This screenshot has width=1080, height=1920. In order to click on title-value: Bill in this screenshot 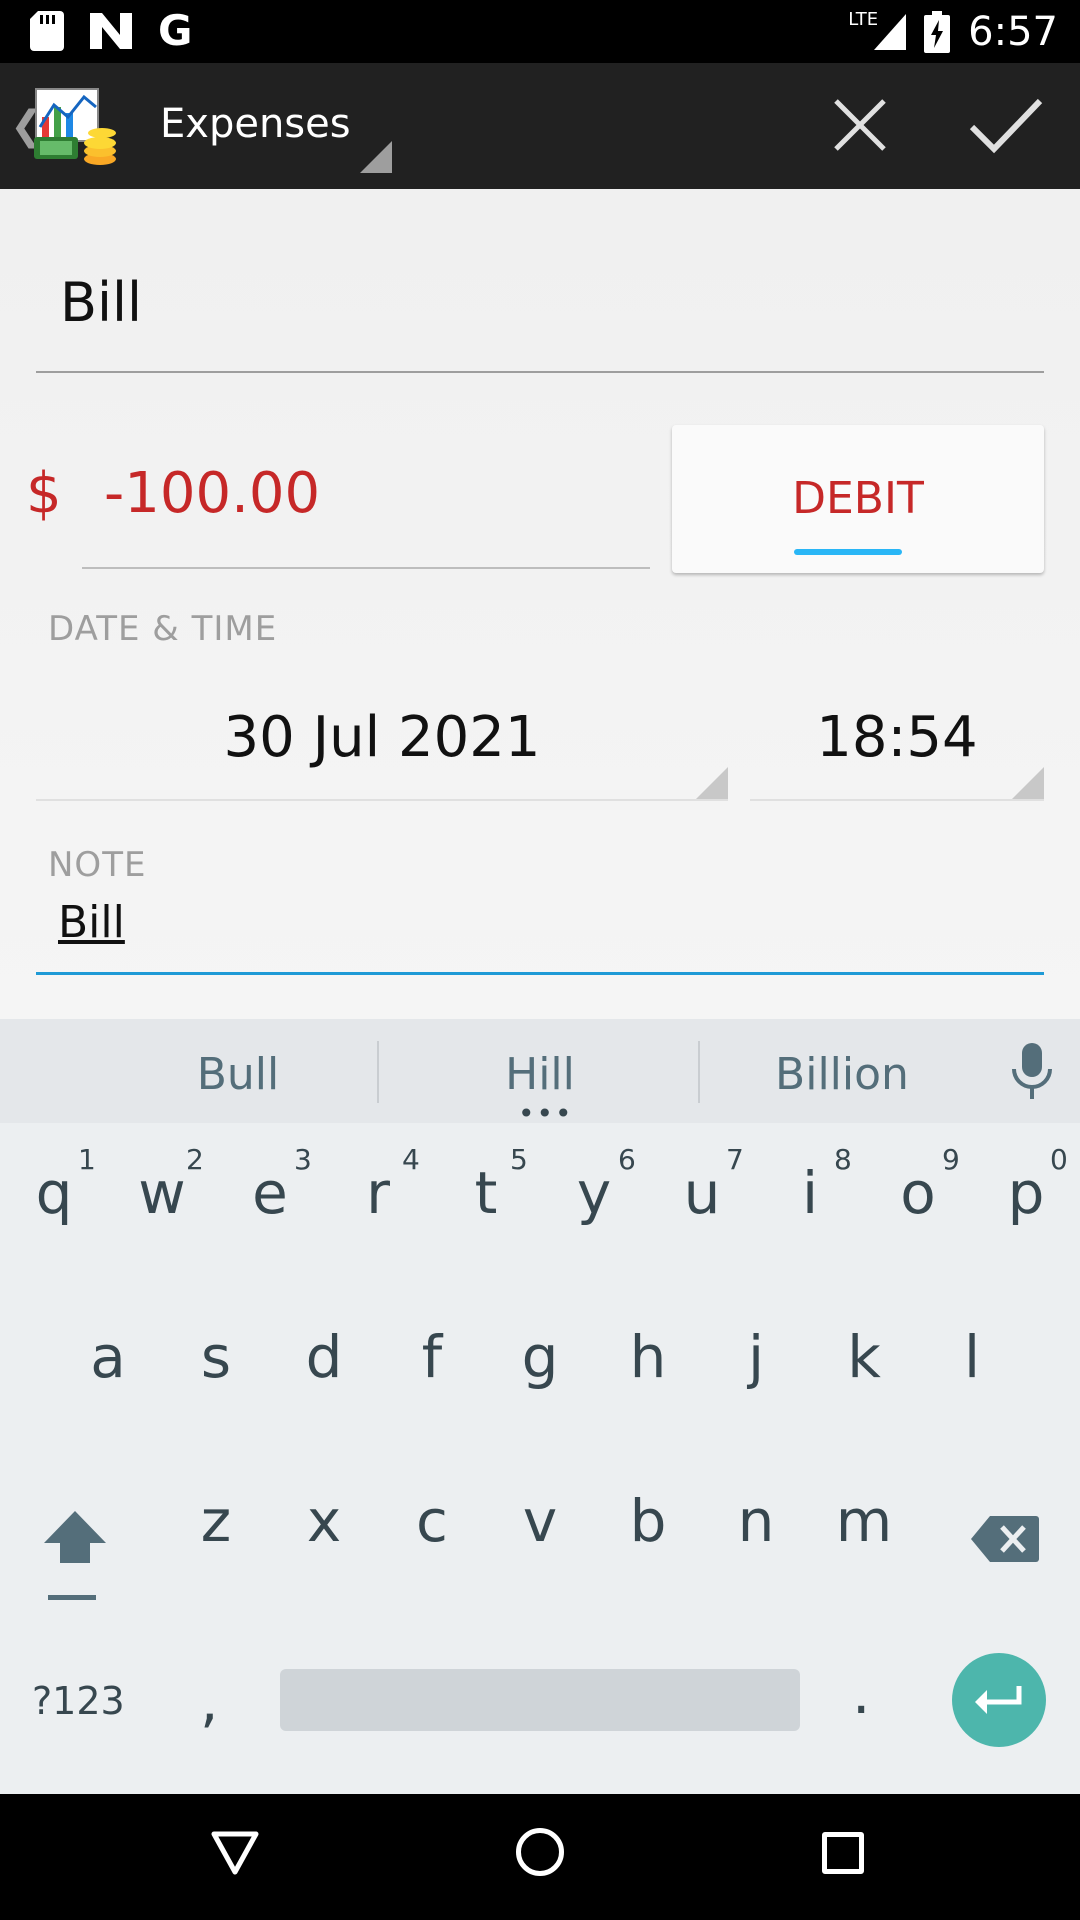, I will do `click(101, 302)`.